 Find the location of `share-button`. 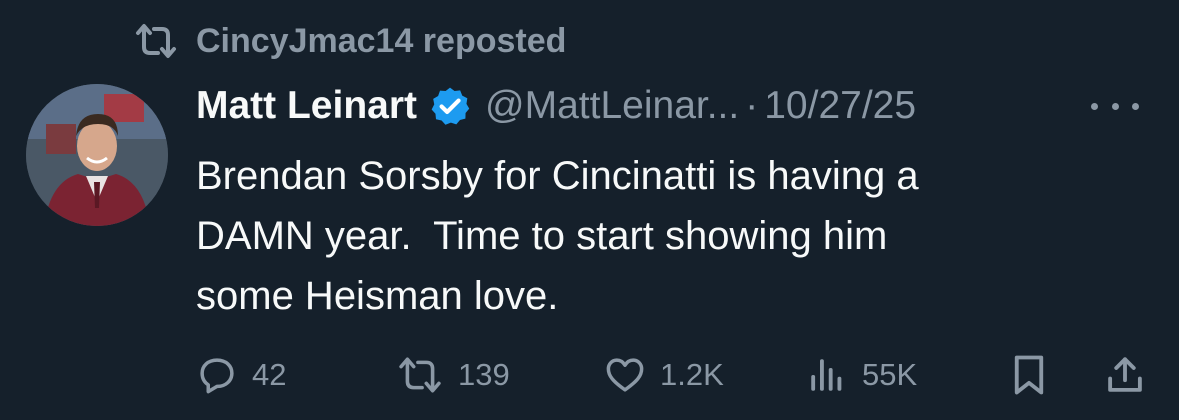

share-button is located at coordinates (1125, 375).